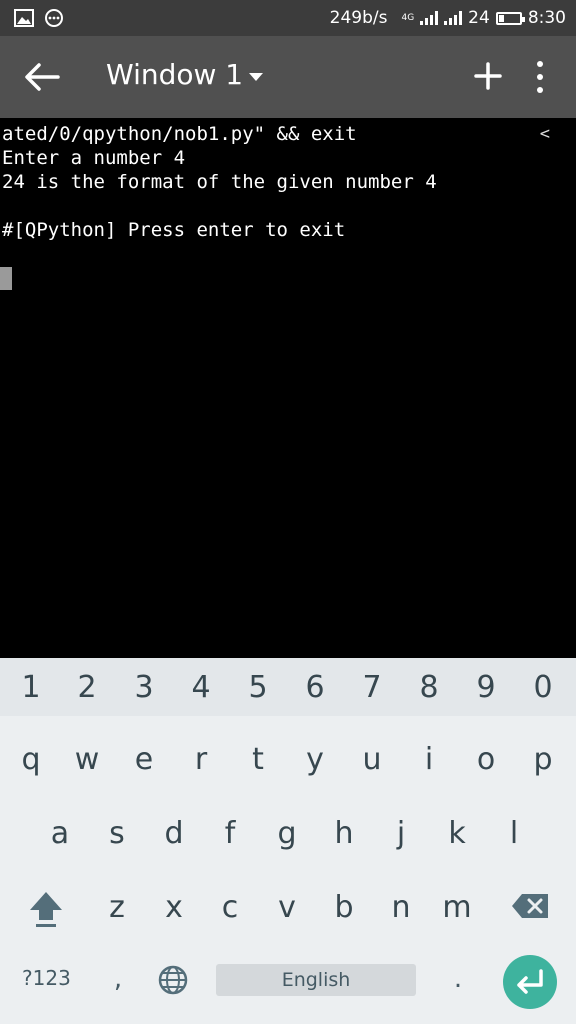  What do you see at coordinates (488, 76) in the screenshot?
I see `plus-icon` at bounding box center [488, 76].